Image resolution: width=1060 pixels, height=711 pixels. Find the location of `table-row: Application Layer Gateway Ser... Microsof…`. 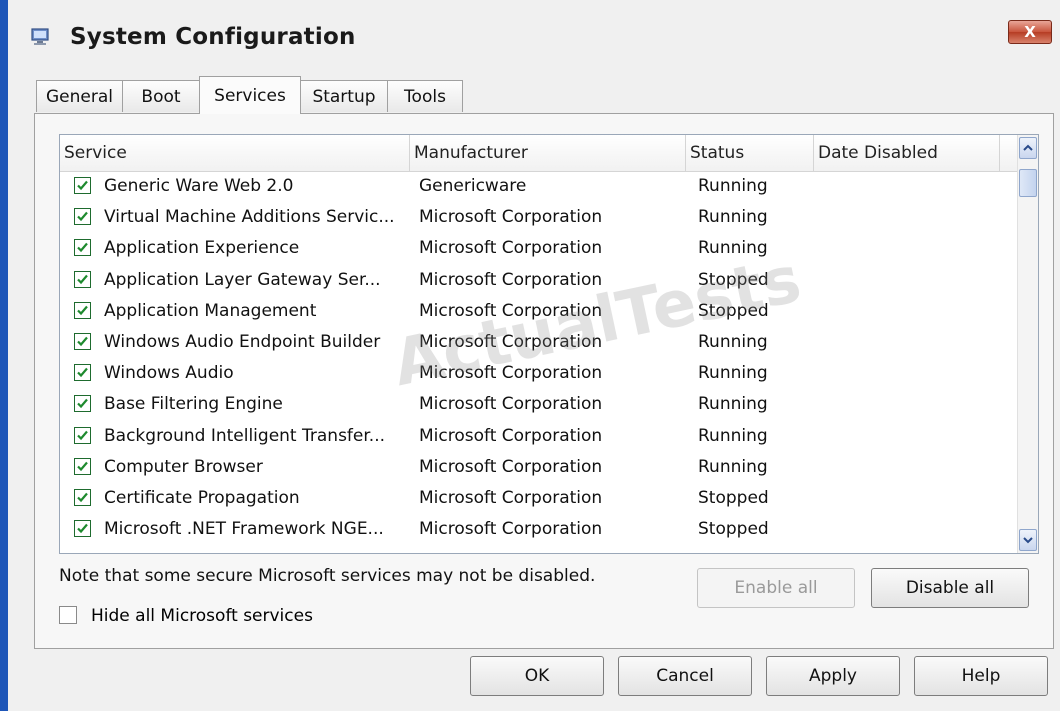

table-row: Application Layer Gateway Ser... Microsof… is located at coordinates (539, 282).